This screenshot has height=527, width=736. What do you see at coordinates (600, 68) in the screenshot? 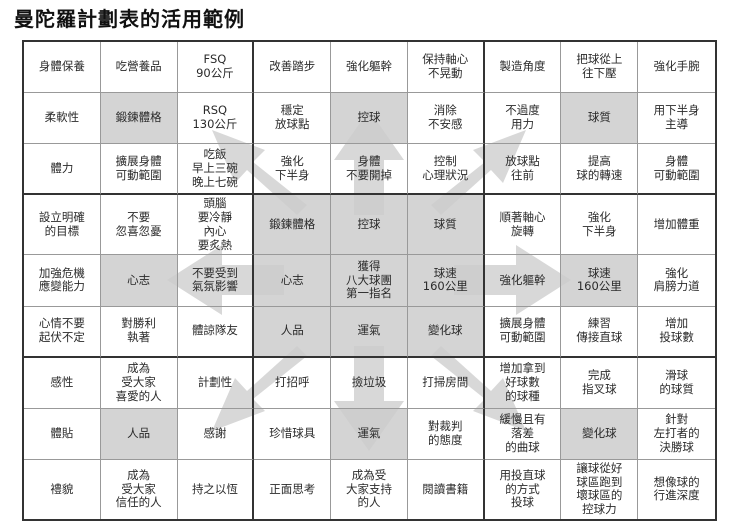
I see `grid-cell: 把球從上 往下壓` at bounding box center [600, 68].